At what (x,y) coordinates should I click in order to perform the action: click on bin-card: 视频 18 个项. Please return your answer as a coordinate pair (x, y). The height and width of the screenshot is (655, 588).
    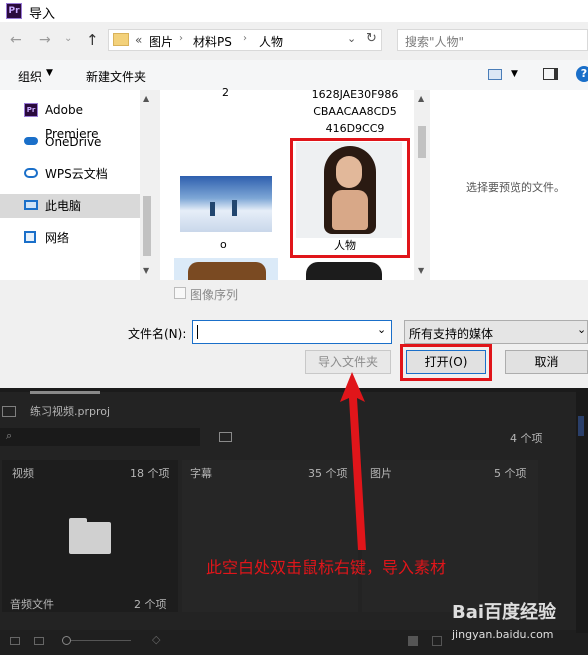
    Looking at the image, I should click on (90, 536).